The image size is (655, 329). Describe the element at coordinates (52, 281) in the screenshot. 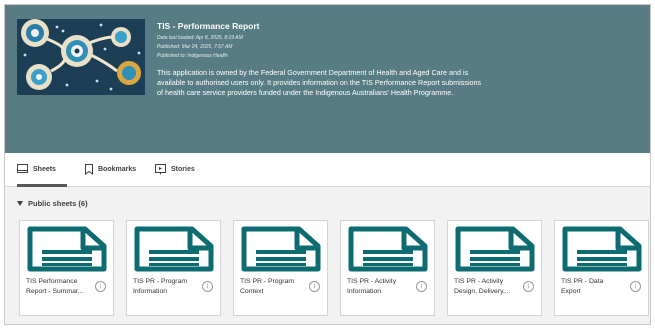

I see `sheet-title-line1: TIS Performance` at that location.